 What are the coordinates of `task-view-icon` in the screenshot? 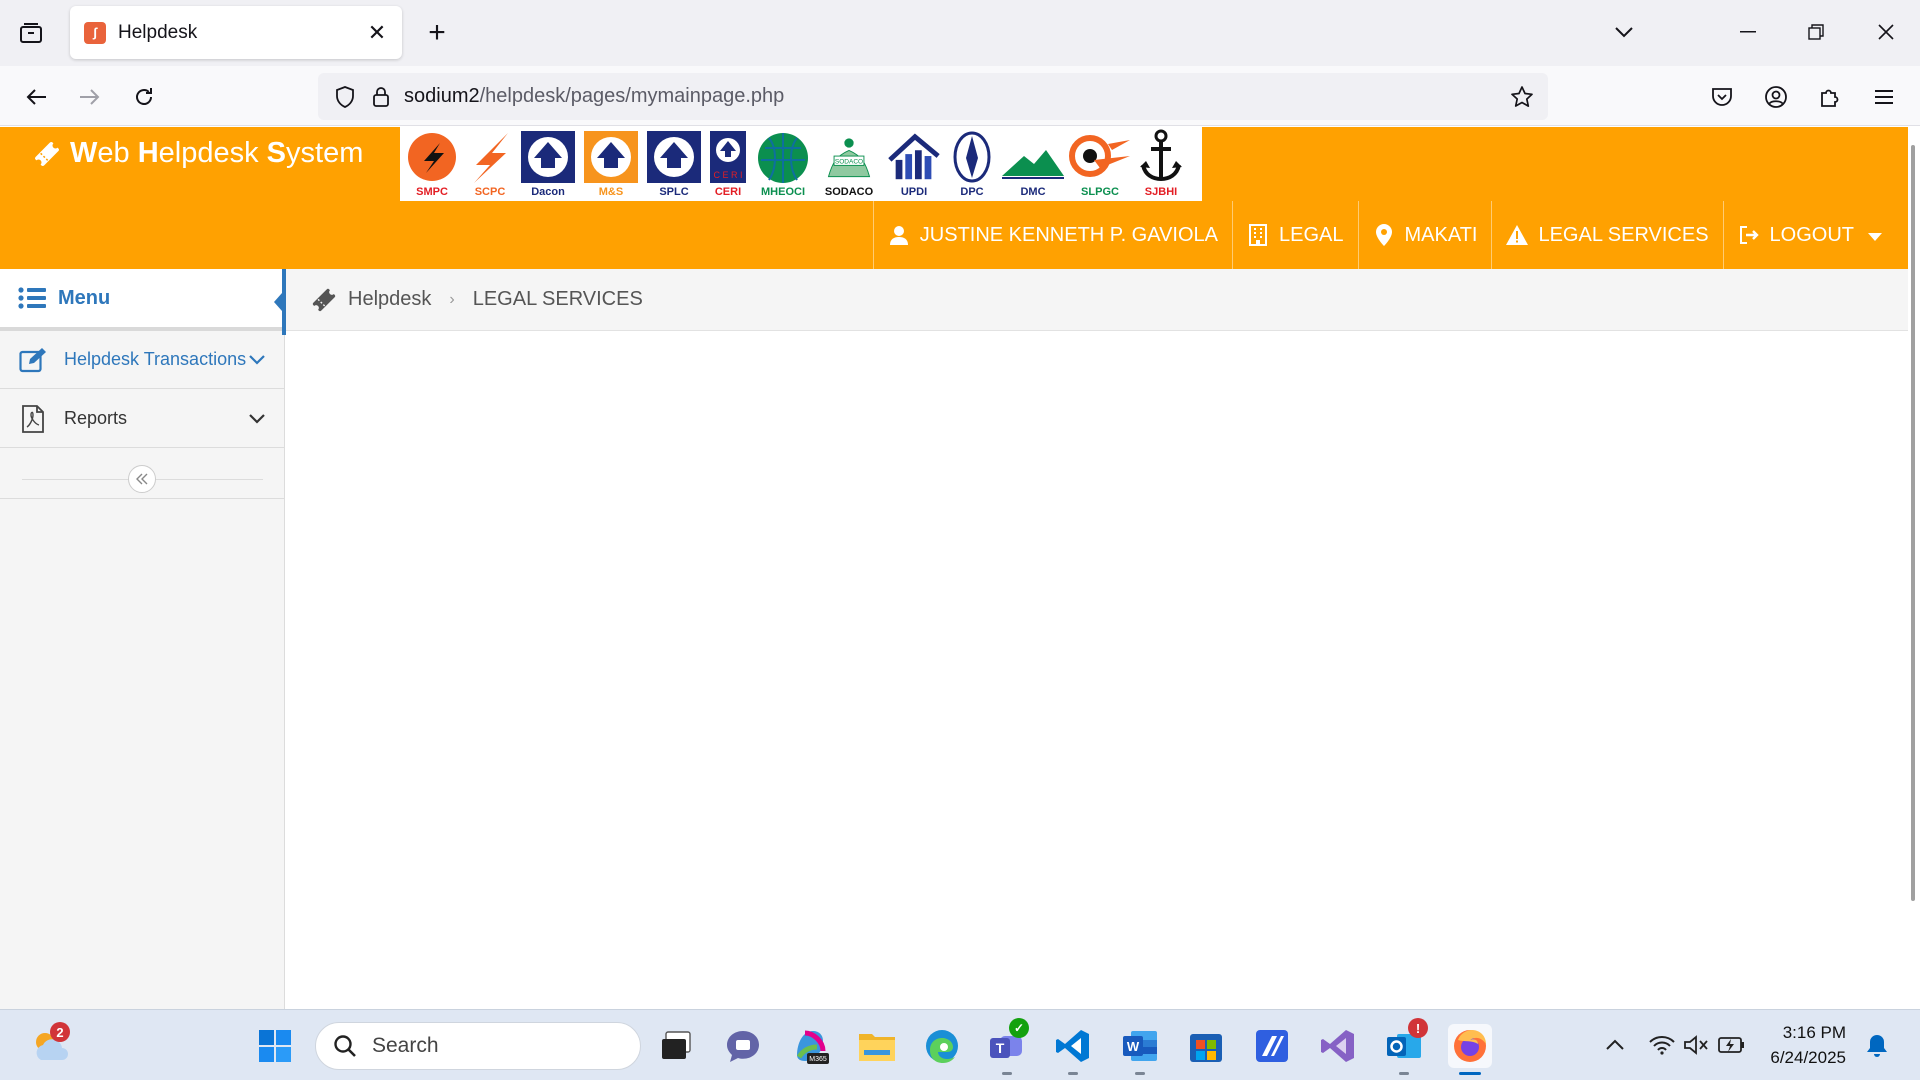 It's located at (676, 1046).